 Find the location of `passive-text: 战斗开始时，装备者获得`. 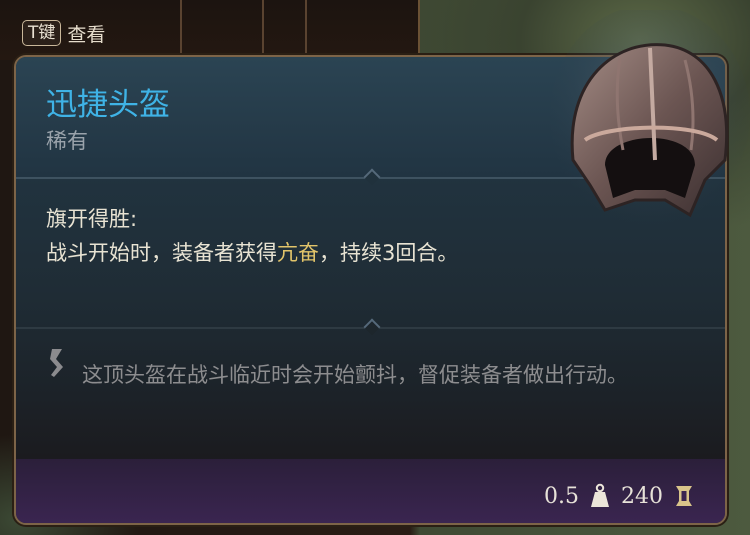

passive-text: 战斗开始时，装备者获得 is located at coordinates (161, 253).